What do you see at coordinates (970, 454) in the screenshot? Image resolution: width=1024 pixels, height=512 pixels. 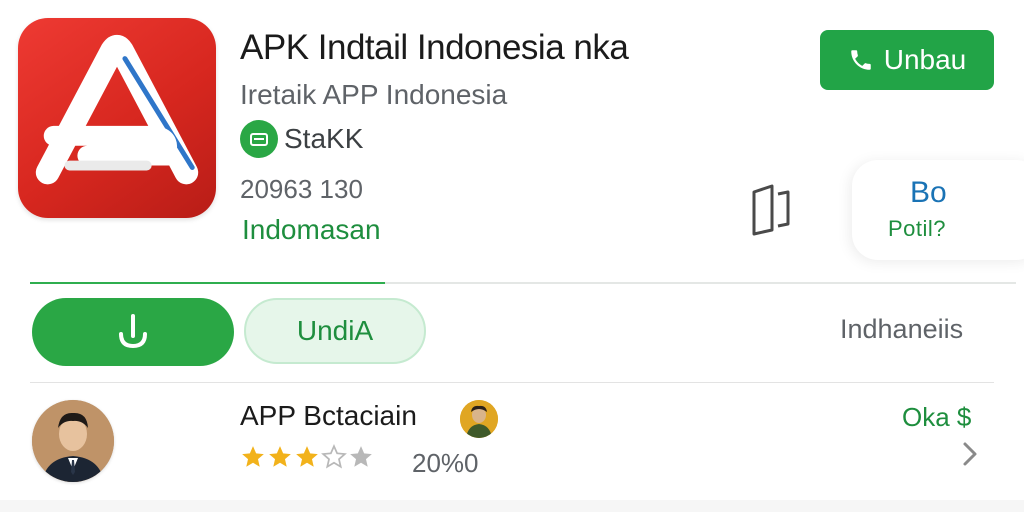 I see `chevron-right-icon` at bounding box center [970, 454].